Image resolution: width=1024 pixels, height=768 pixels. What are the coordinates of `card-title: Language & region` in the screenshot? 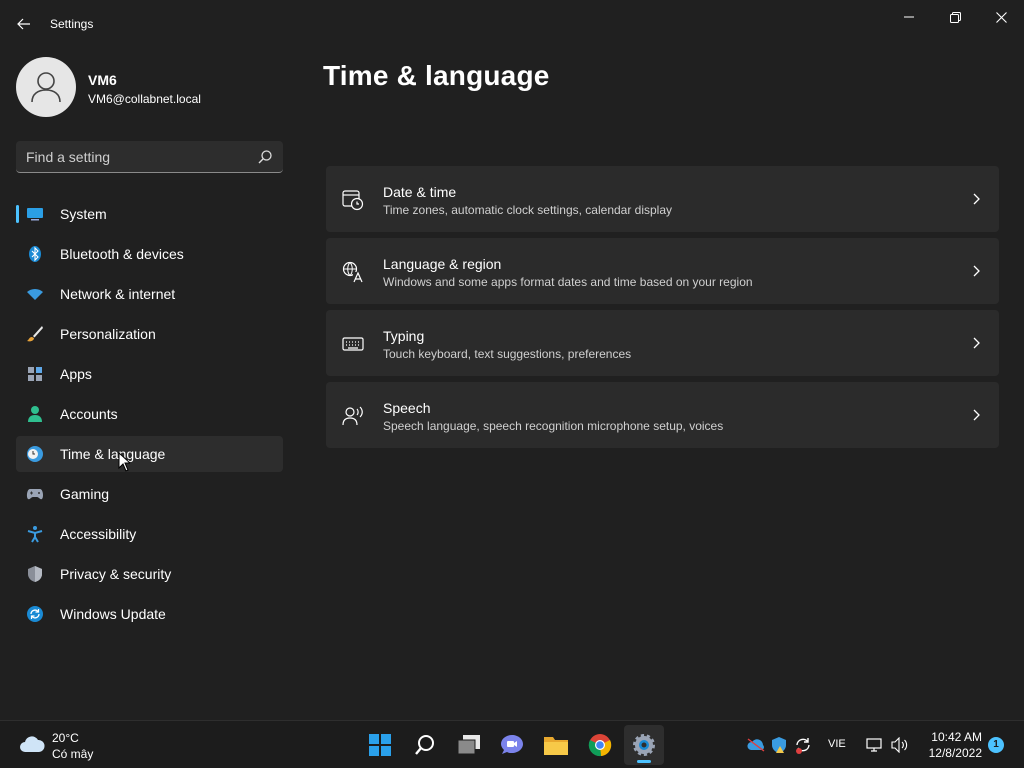 It's located at (442, 264).